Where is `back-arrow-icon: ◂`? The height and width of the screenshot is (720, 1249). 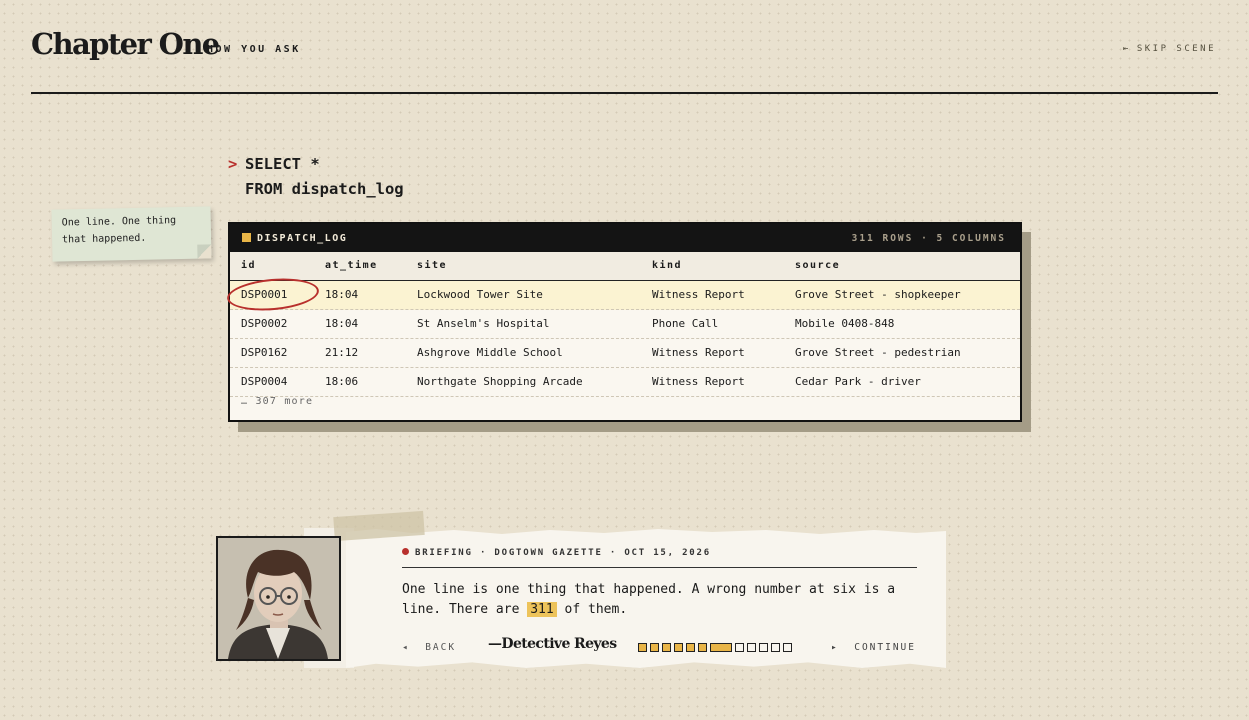 back-arrow-icon: ◂ is located at coordinates (406, 647).